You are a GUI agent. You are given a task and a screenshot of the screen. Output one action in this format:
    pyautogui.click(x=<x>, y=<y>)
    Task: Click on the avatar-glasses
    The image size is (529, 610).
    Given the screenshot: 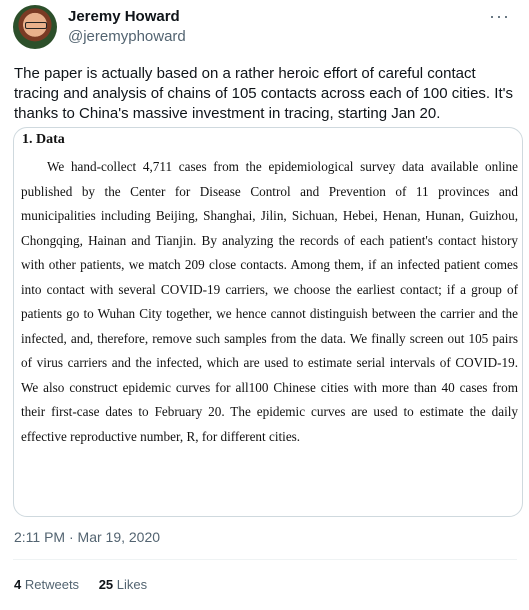 What is the action you would take?
    pyautogui.click(x=36, y=25)
    